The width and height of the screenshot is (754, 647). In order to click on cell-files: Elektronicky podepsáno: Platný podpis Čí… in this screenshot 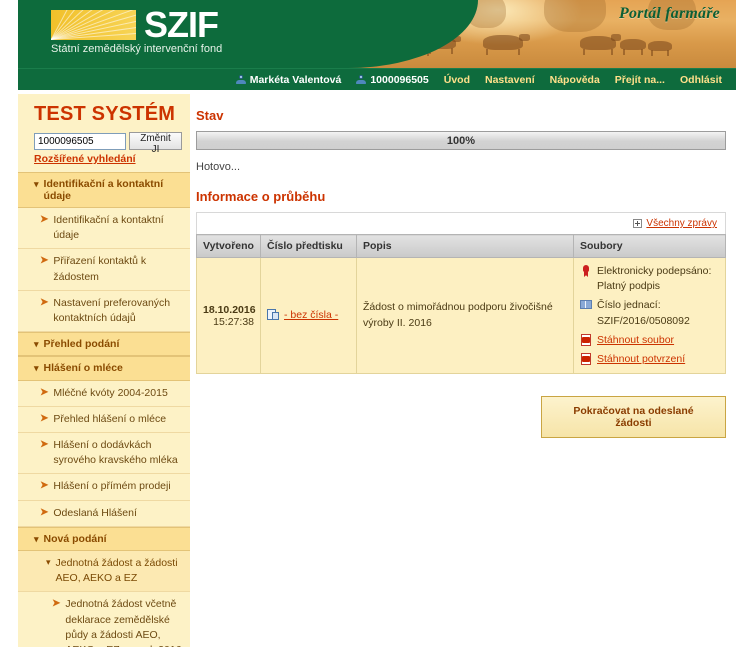, I will do `click(649, 315)`.